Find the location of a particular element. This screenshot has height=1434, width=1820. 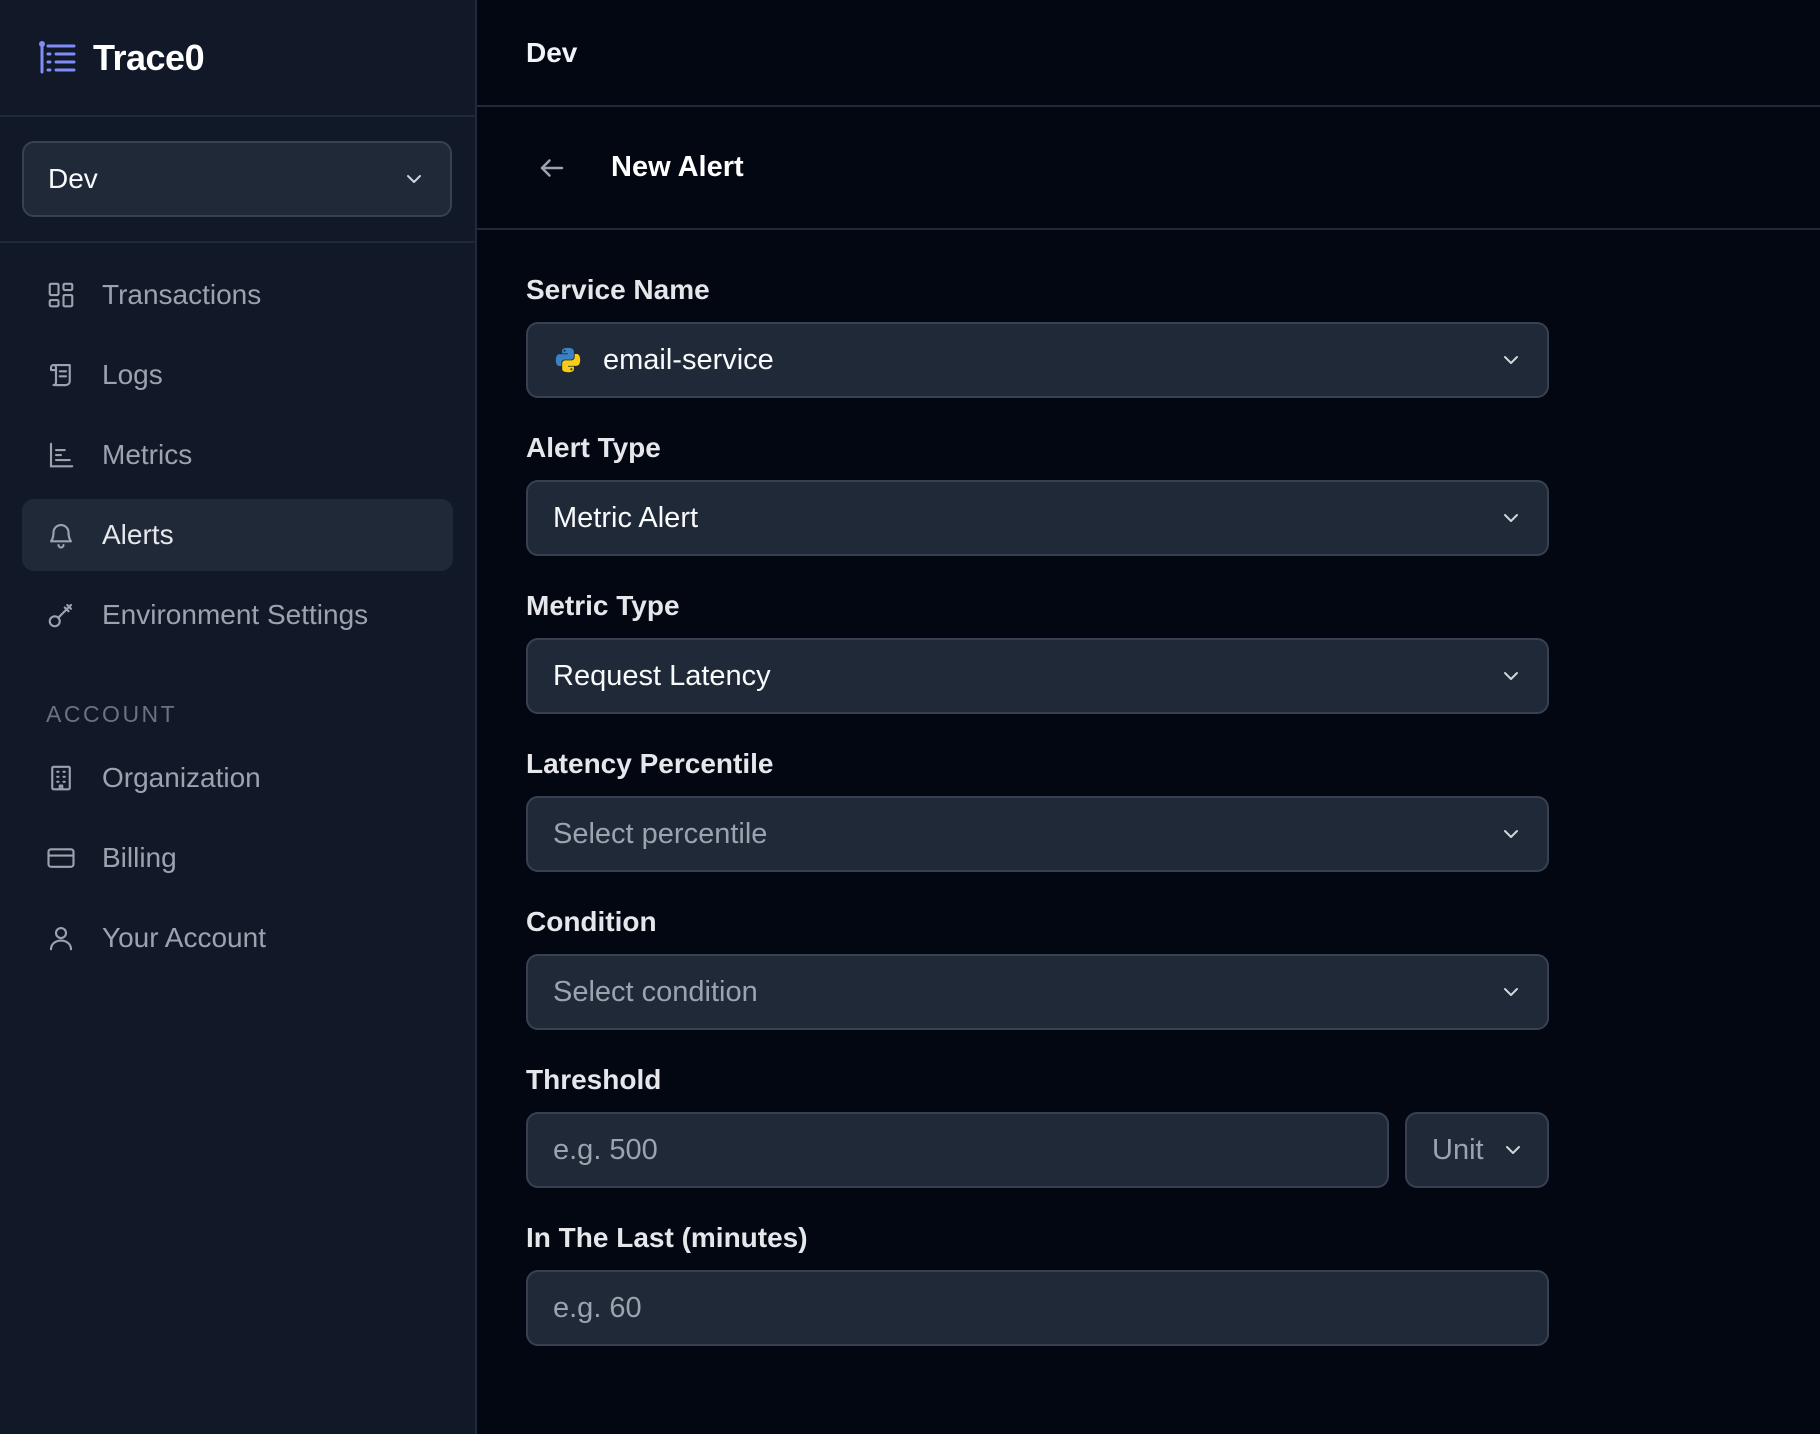

window-field: In The Last (minutes) is located at coordinates (1173, 1284).